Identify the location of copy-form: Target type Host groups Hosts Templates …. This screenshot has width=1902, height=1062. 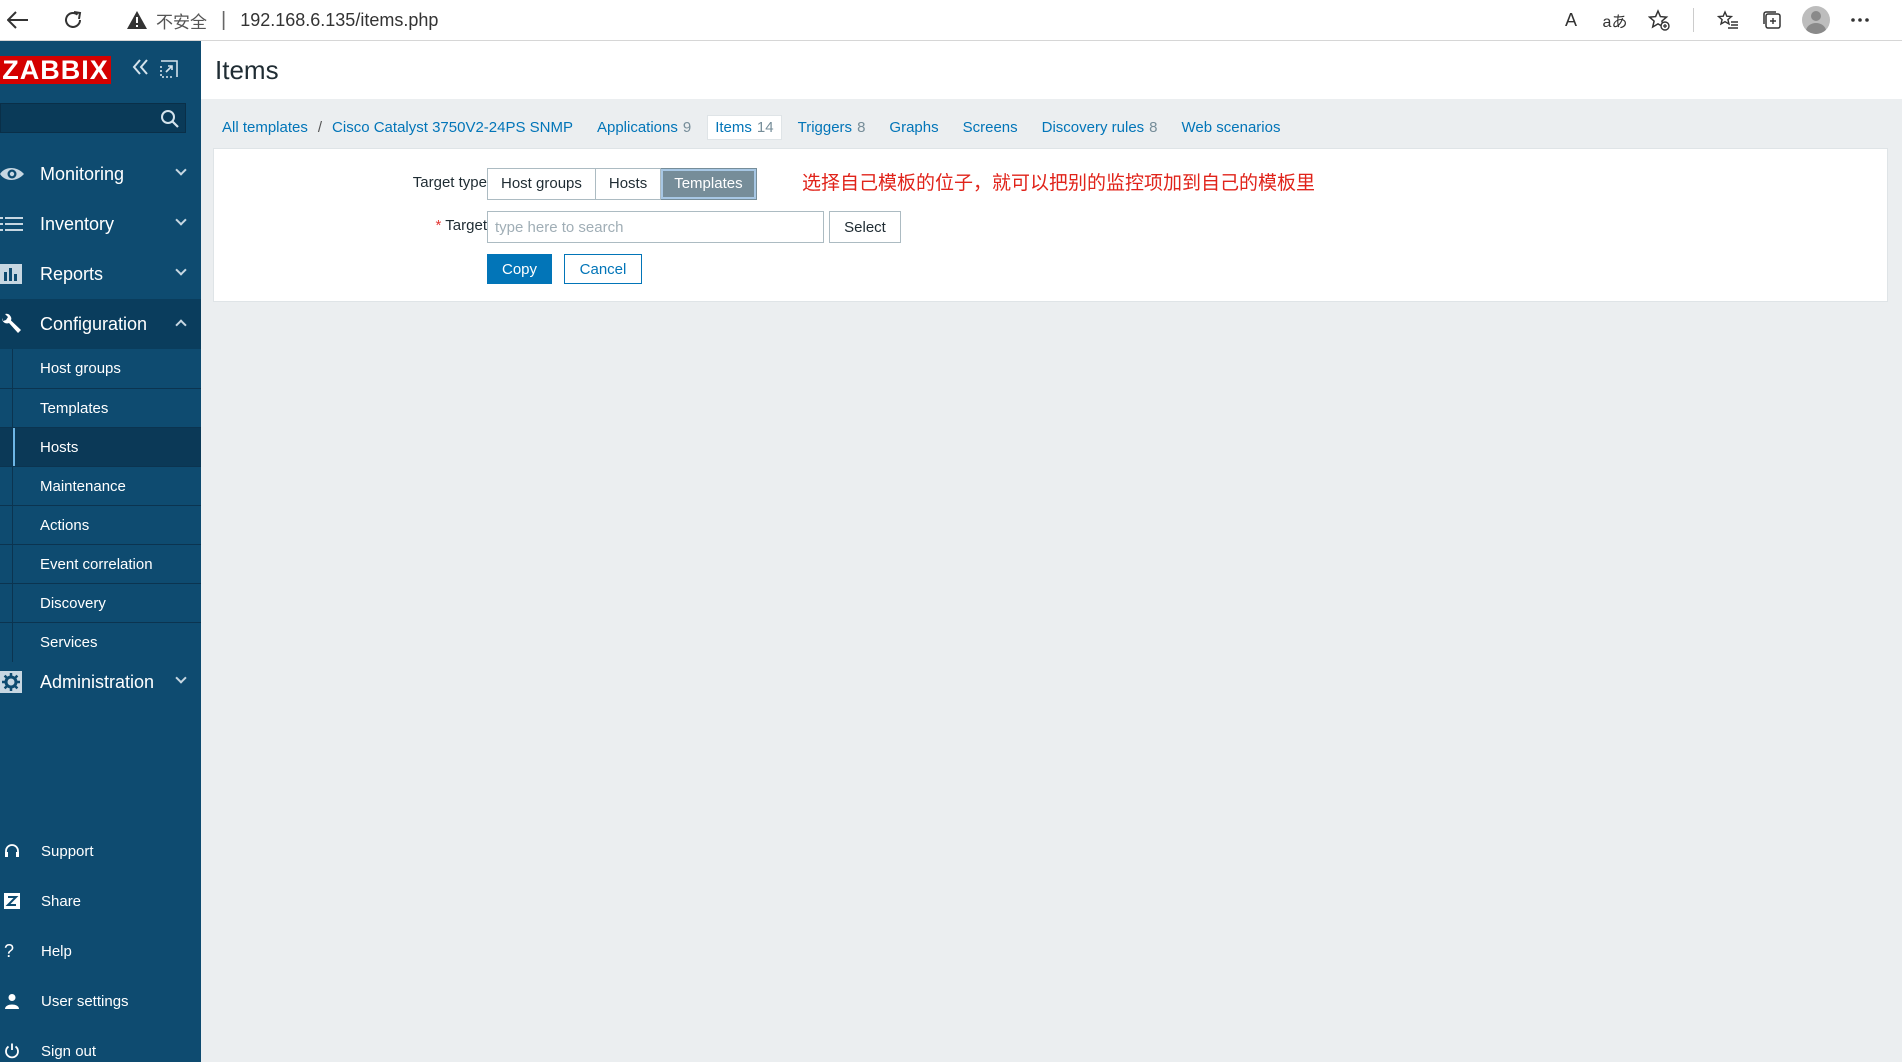
(1050, 225).